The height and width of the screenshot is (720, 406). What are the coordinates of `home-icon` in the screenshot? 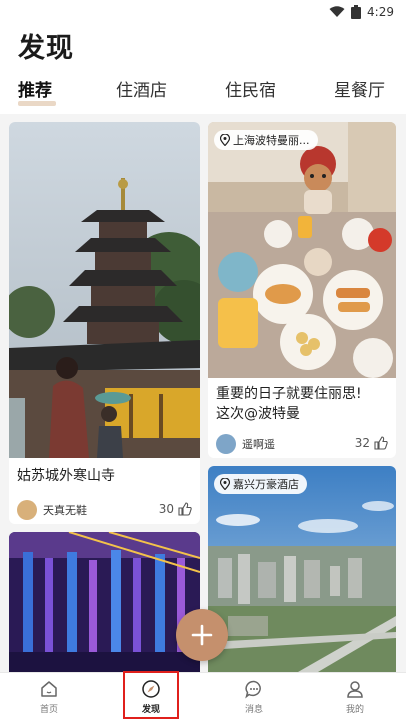 It's located at (49, 689).